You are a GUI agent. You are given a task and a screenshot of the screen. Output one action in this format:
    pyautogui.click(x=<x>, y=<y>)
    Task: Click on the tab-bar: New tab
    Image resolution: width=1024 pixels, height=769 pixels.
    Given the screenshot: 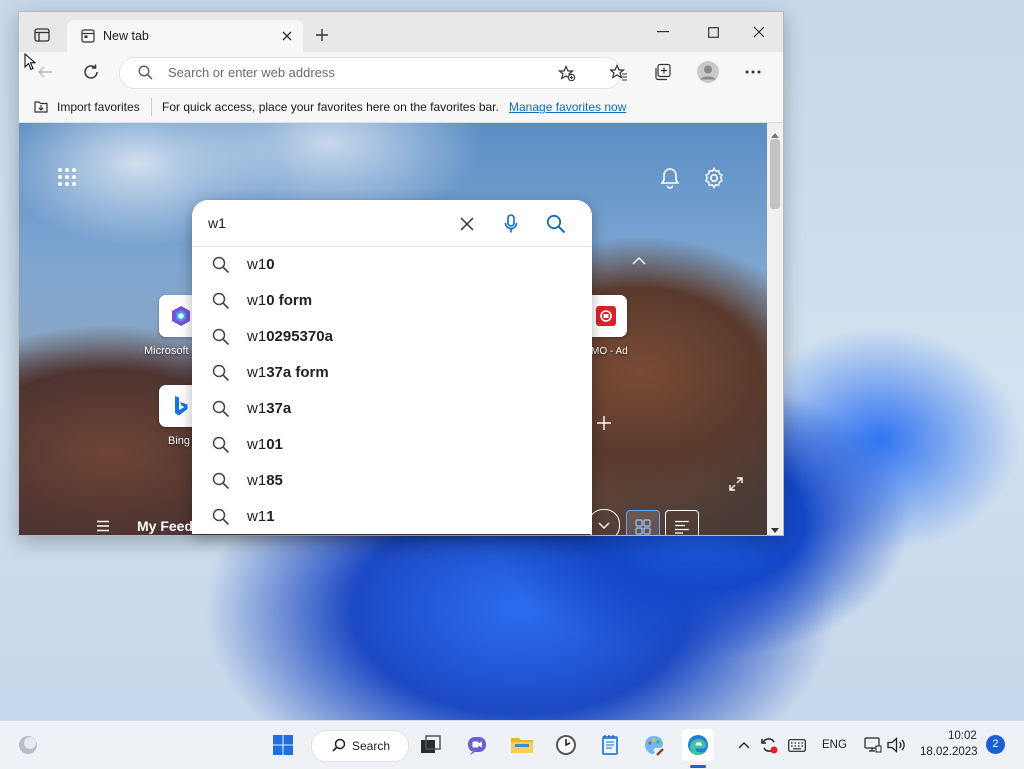 What is the action you would take?
    pyautogui.click(x=401, y=32)
    